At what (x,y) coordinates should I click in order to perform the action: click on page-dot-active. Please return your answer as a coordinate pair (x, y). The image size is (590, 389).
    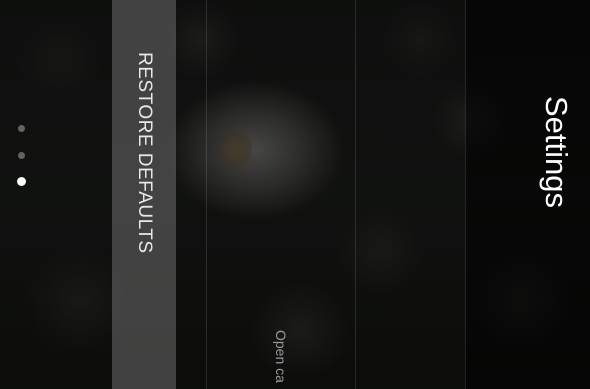
    Looking at the image, I should click on (21, 181).